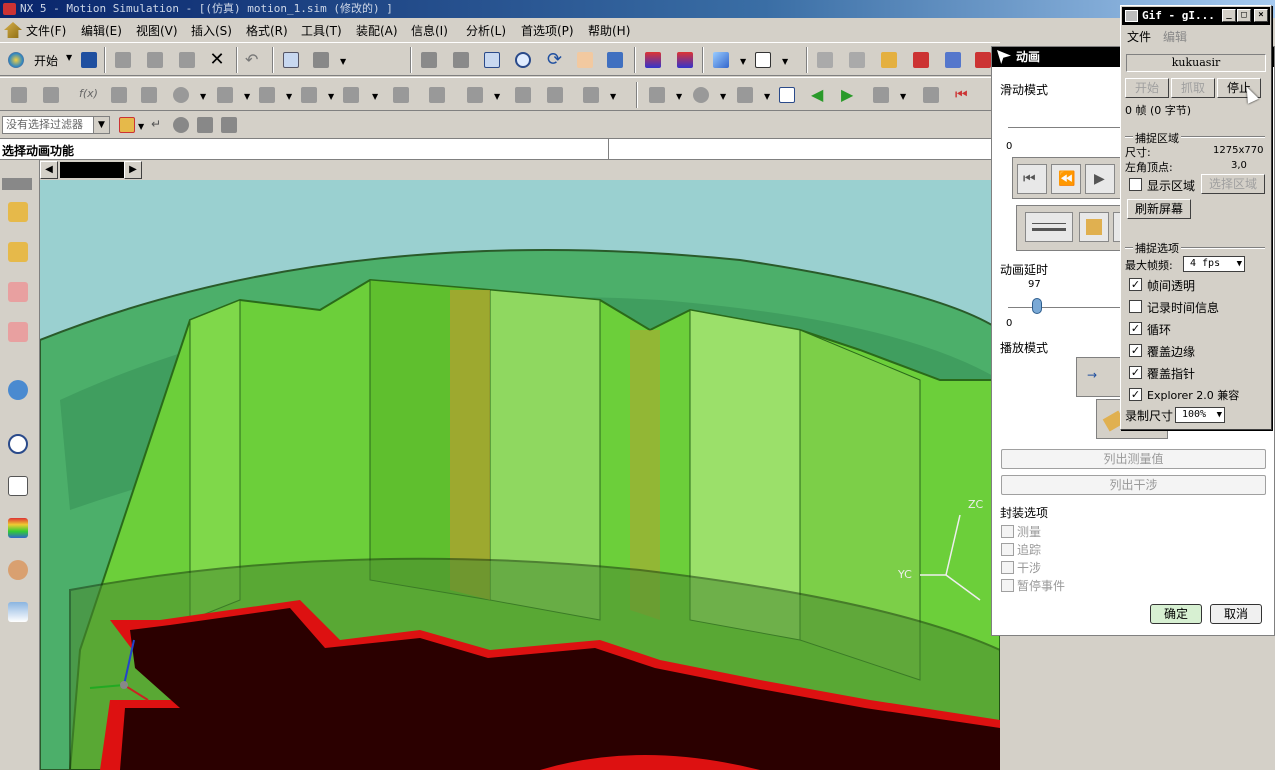  I want to click on menu-assembly: 装配(A), so click(377, 30).